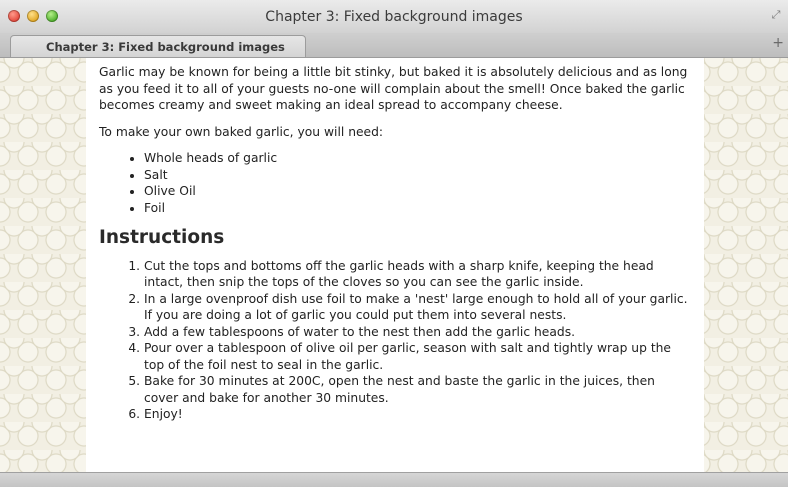 The height and width of the screenshot is (487, 788). I want to click on list-item: Foil, so click(424, 208).